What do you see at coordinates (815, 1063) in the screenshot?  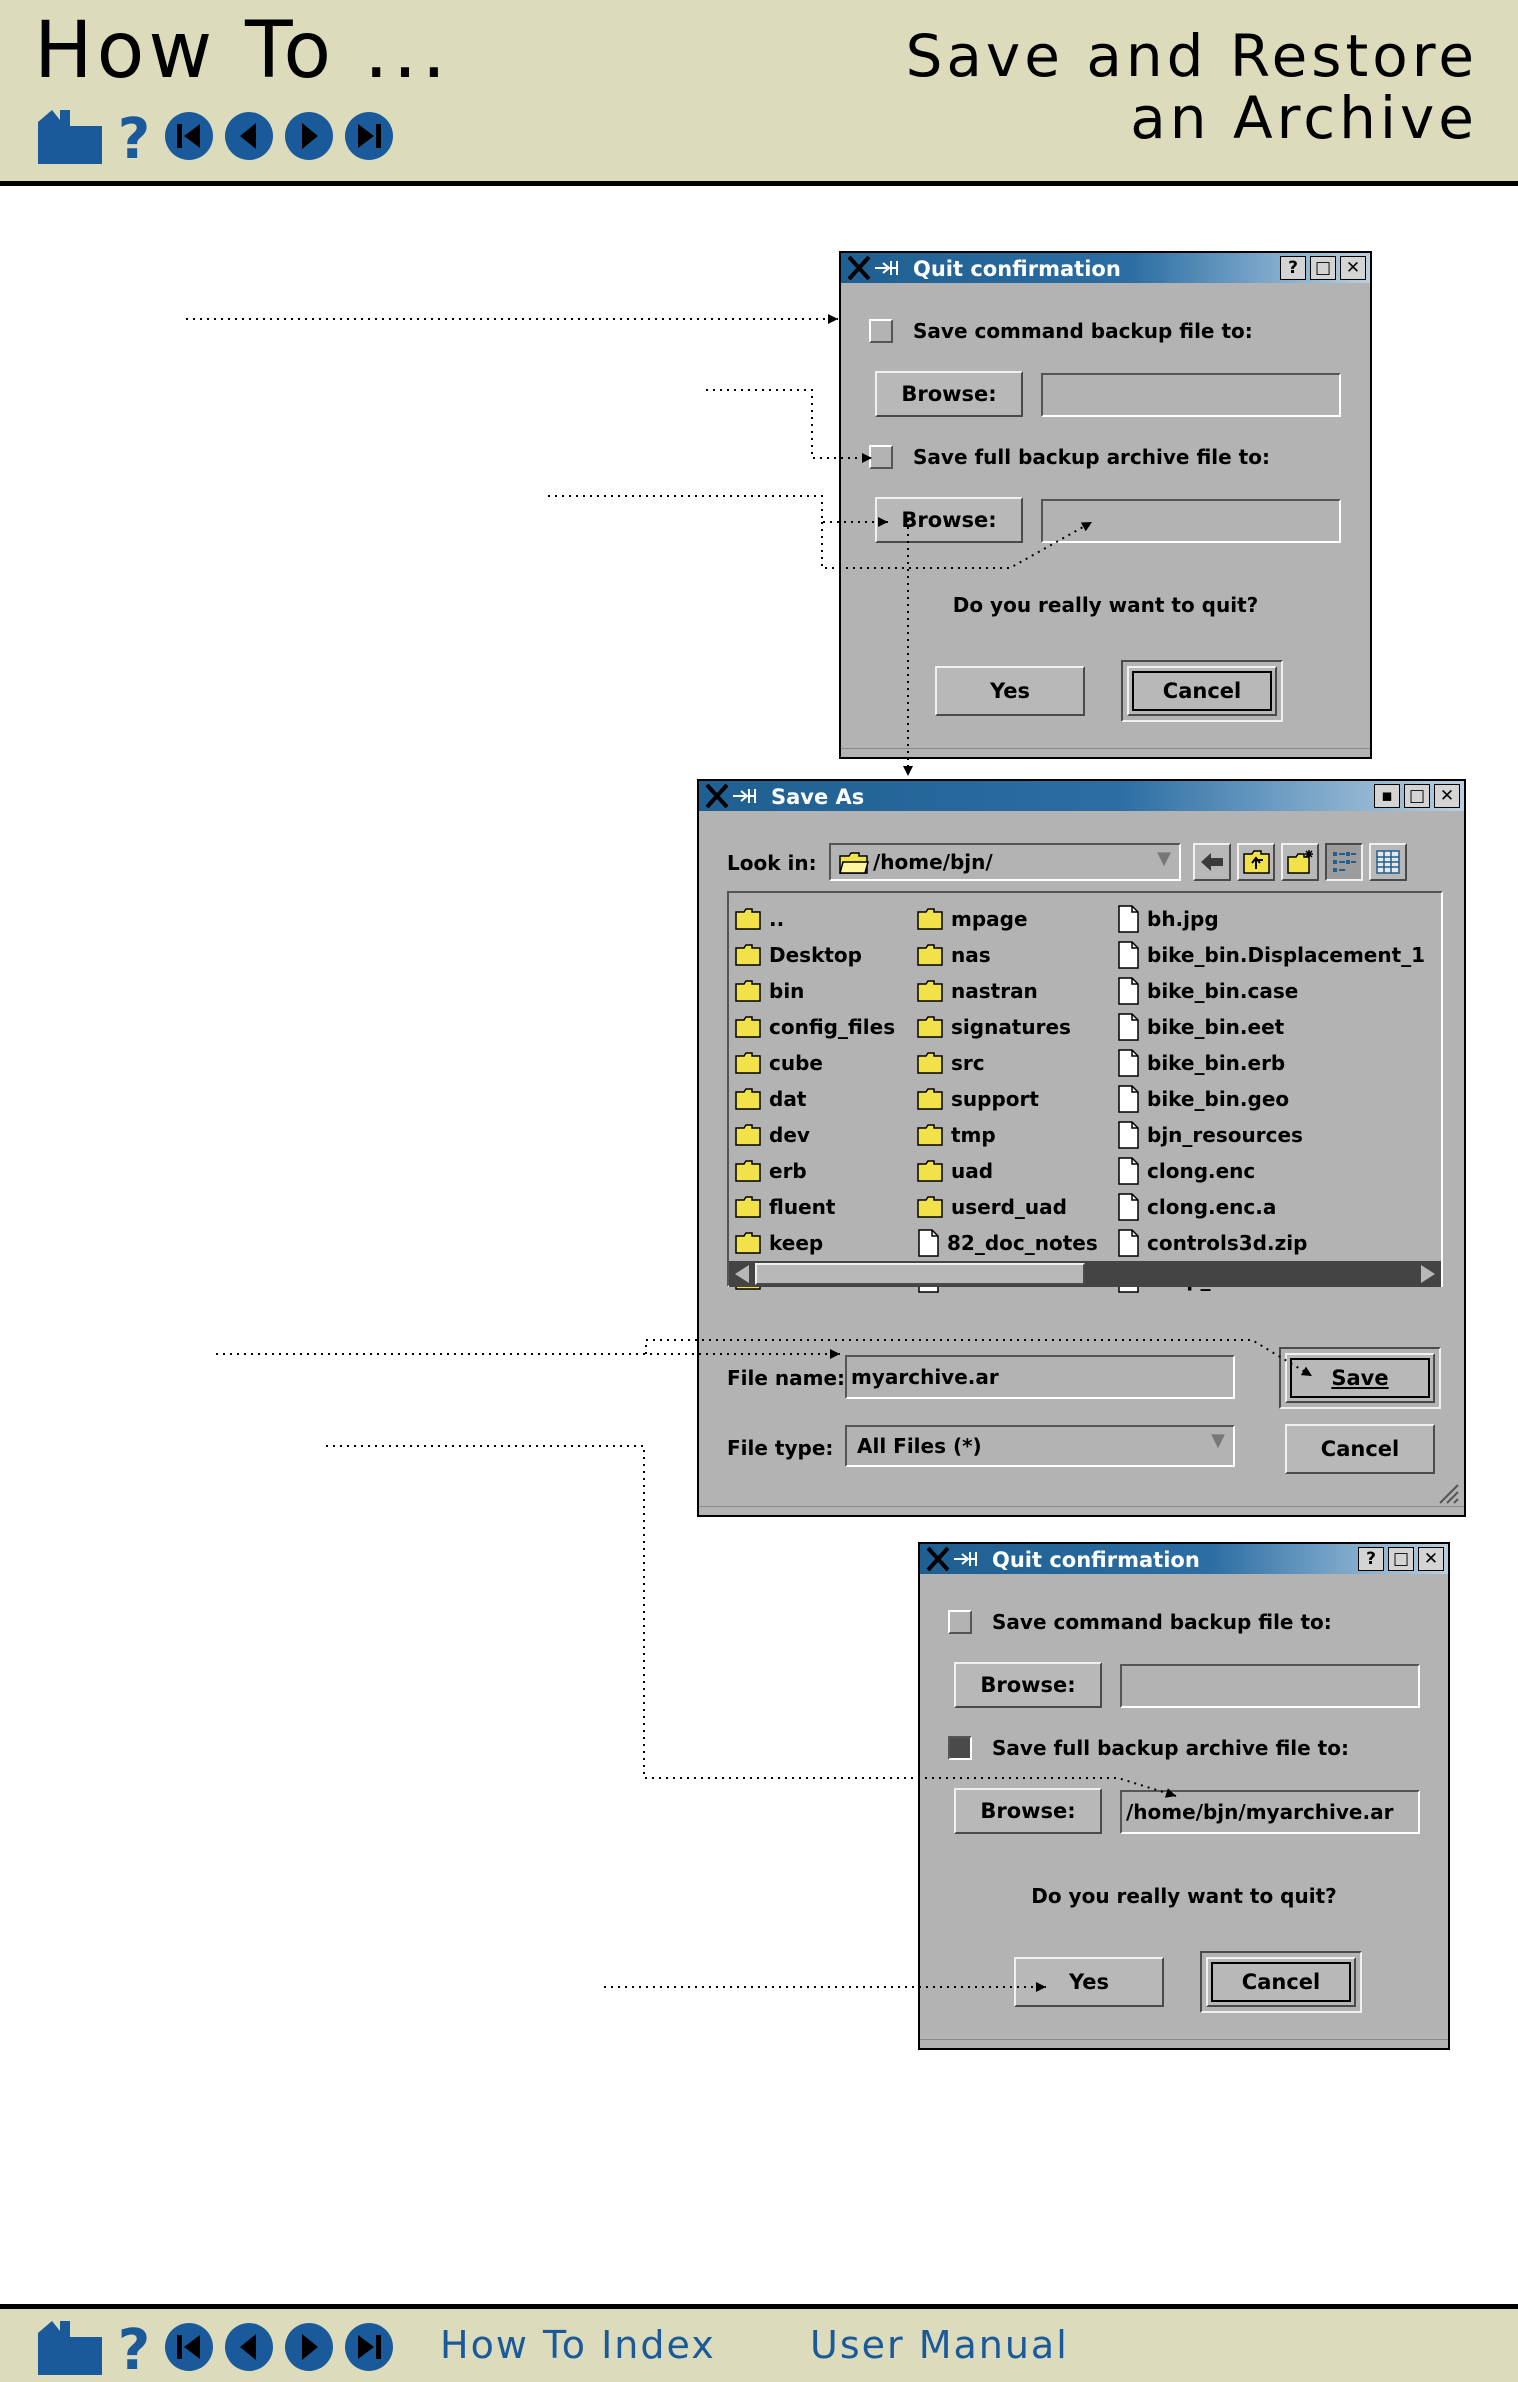 I see `file-list-item: cube` at bounding box center [815, 1063].